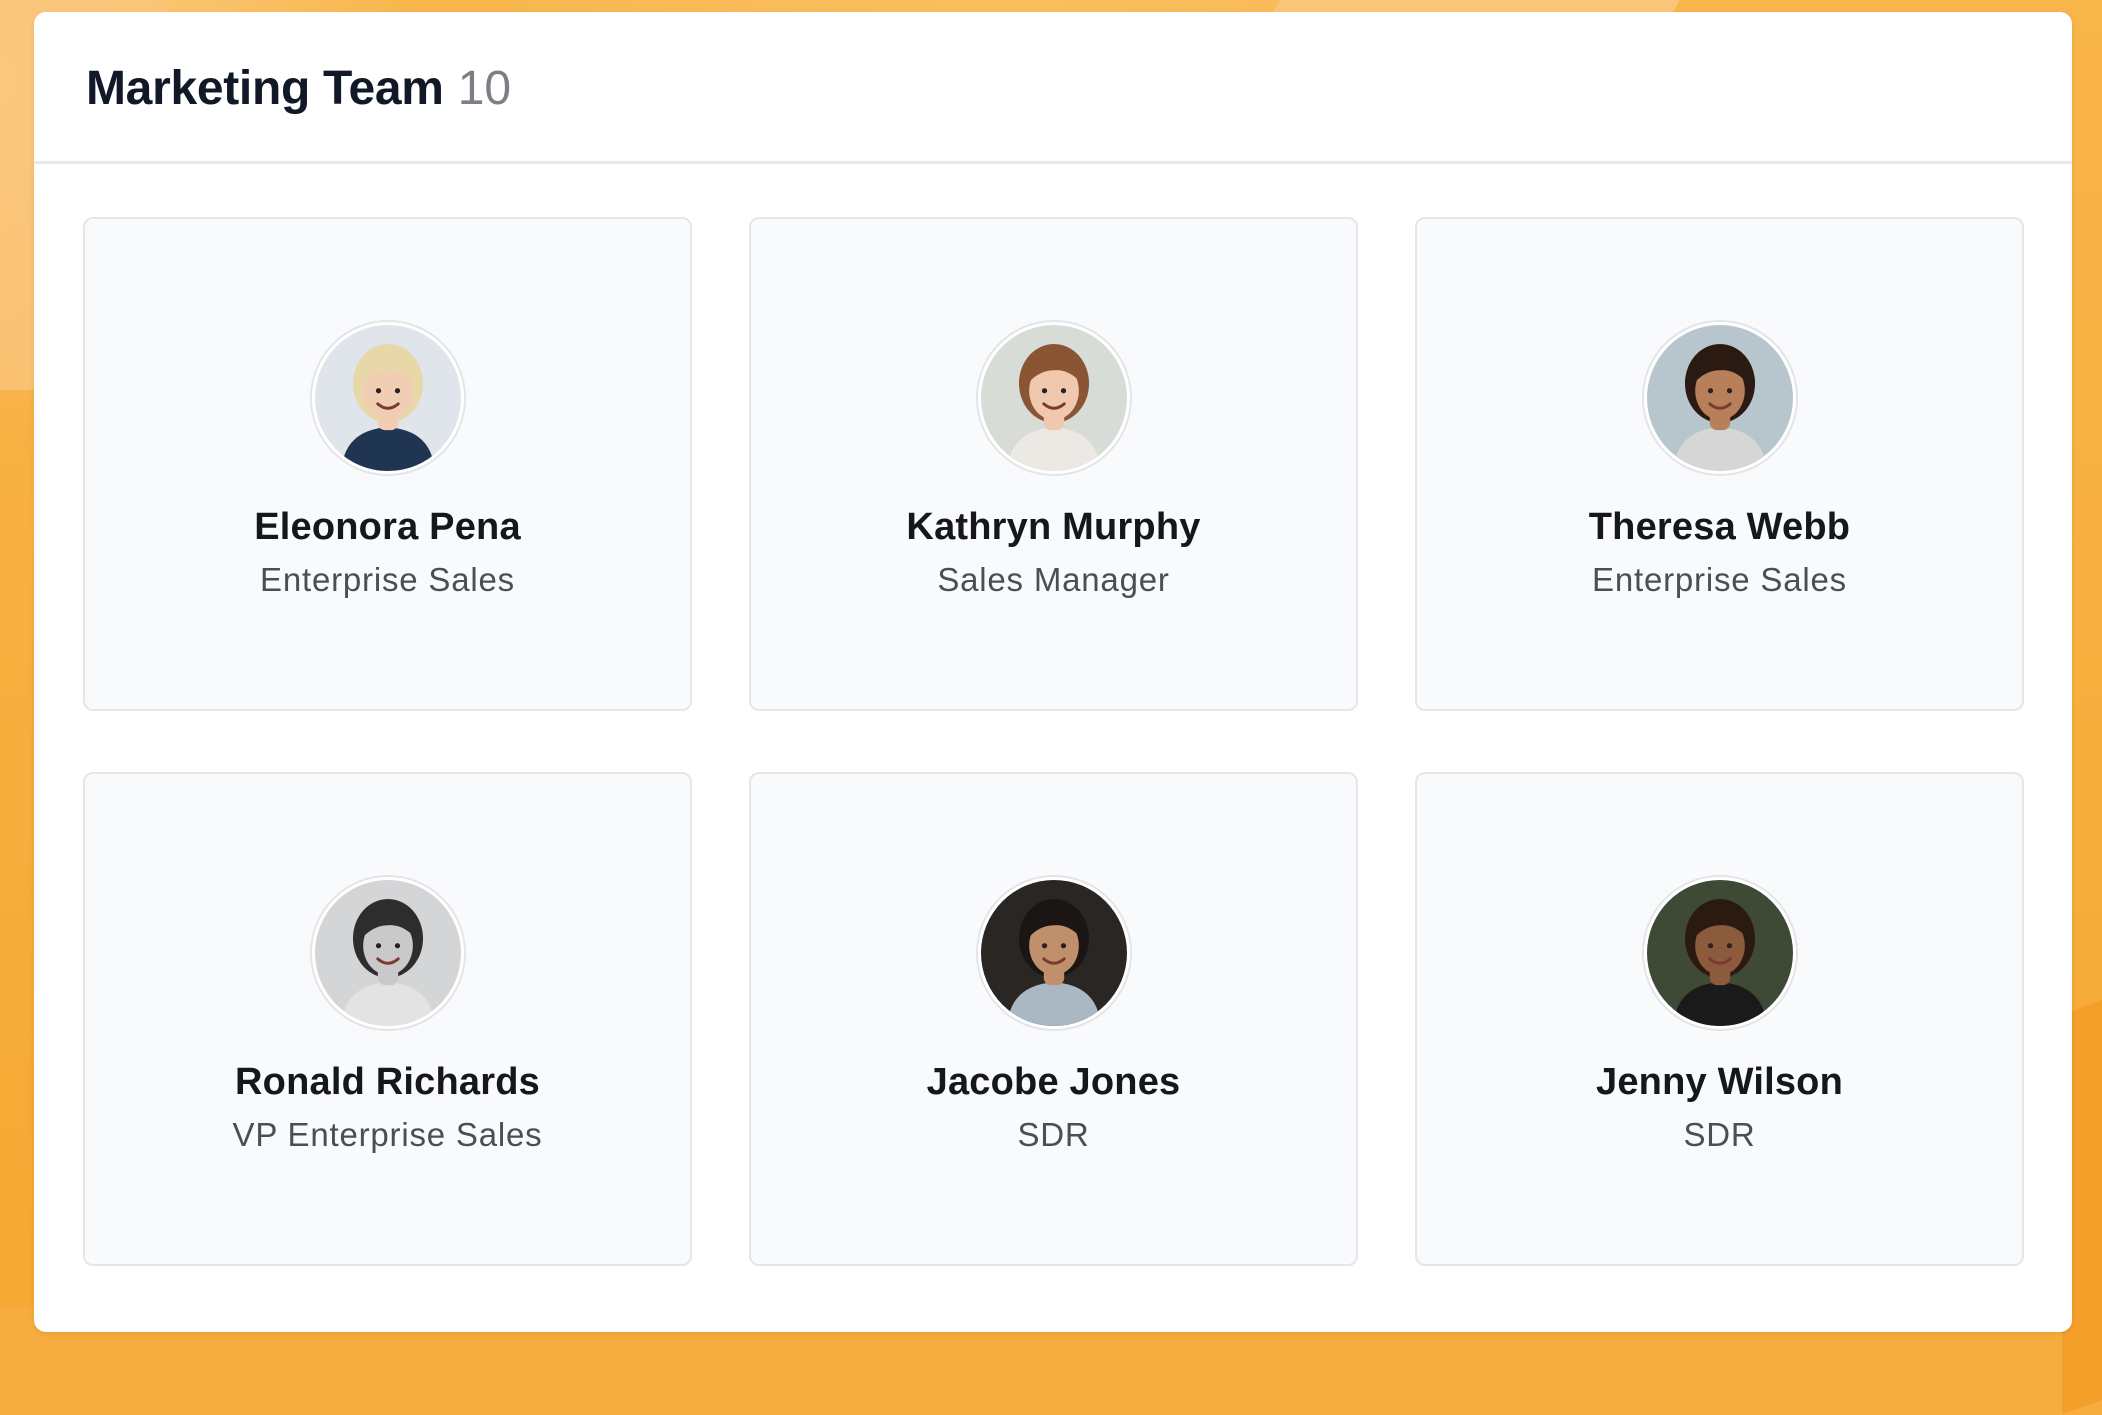 Image resolution: width=2102 pixels, height=1415 pixels. Describe the element at coordinates (1719, 527) in the screenshot. I see `member-name: Theresa Webb` at that location.